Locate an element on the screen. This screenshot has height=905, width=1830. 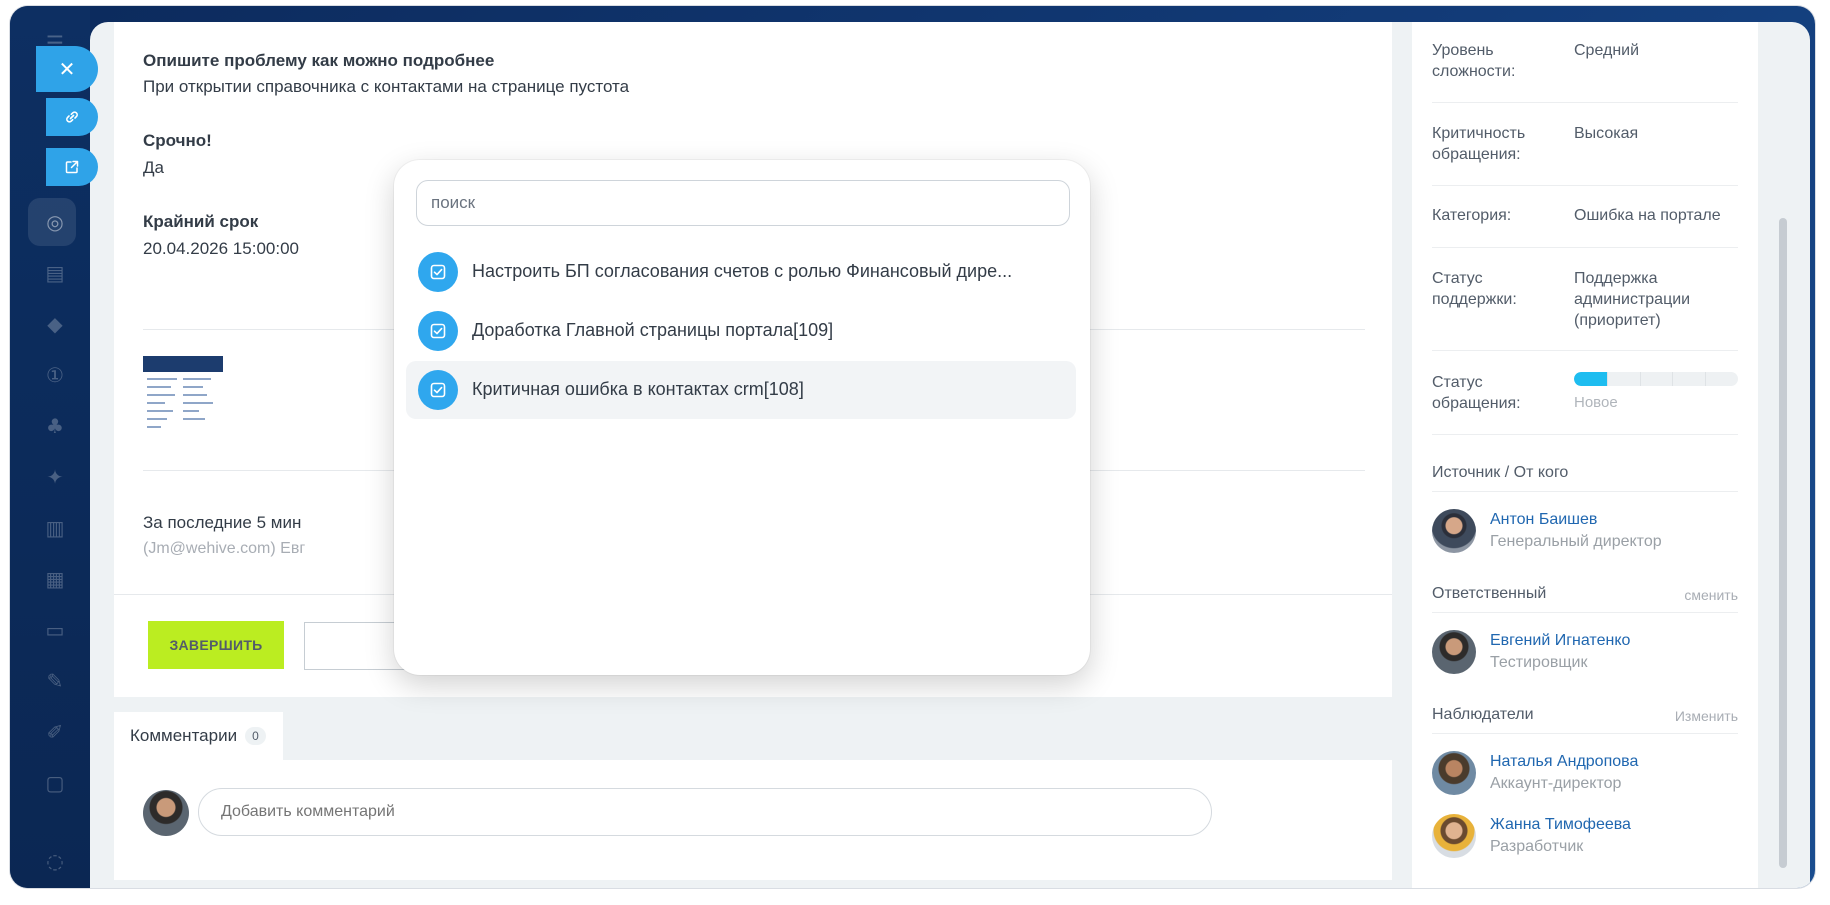
popup-item: Критичная ошибка в контактах crm[108] is located at coordinates (741, 390).